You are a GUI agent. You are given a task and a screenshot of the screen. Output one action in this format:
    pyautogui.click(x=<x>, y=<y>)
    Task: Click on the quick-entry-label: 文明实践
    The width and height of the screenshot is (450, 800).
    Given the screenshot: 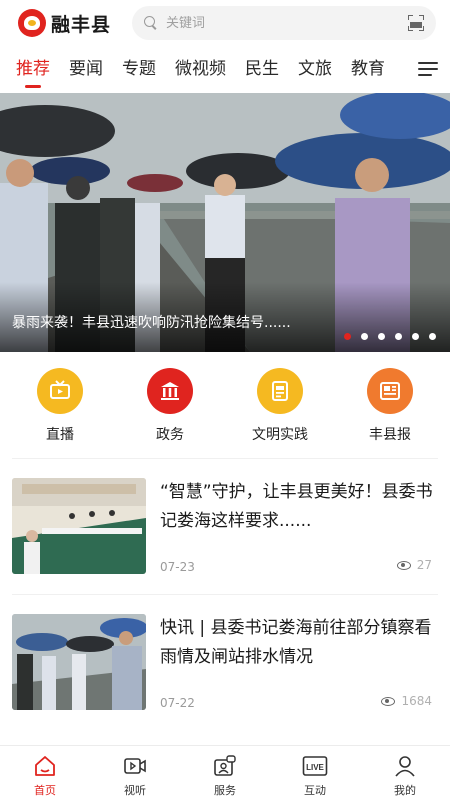 What is the action you would take?
    pyautogui.click(x=280, y=435)
    